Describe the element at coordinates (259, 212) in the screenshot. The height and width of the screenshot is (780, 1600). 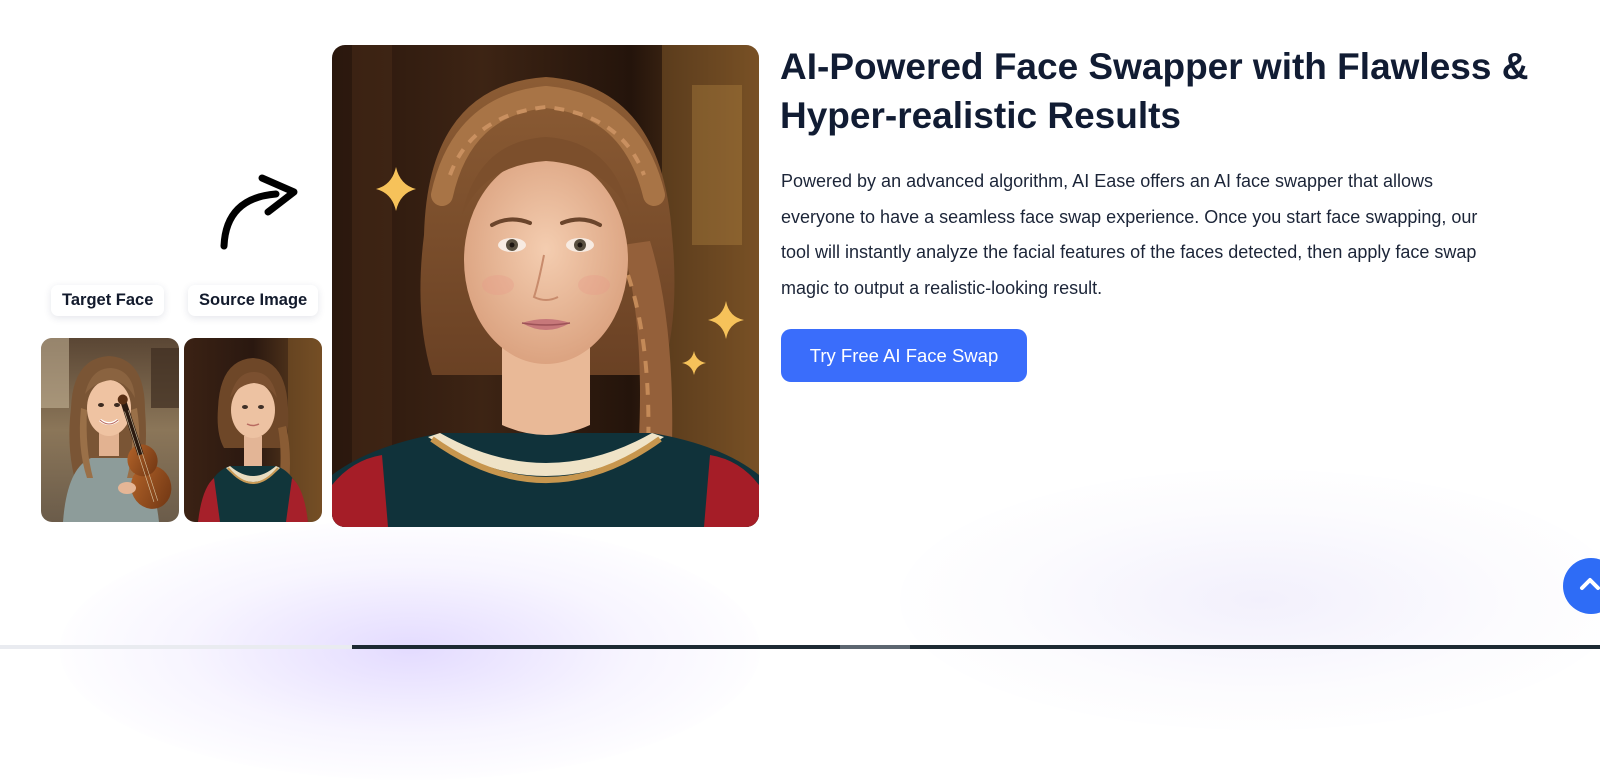
I see `curved-arrow-icon` at that location.